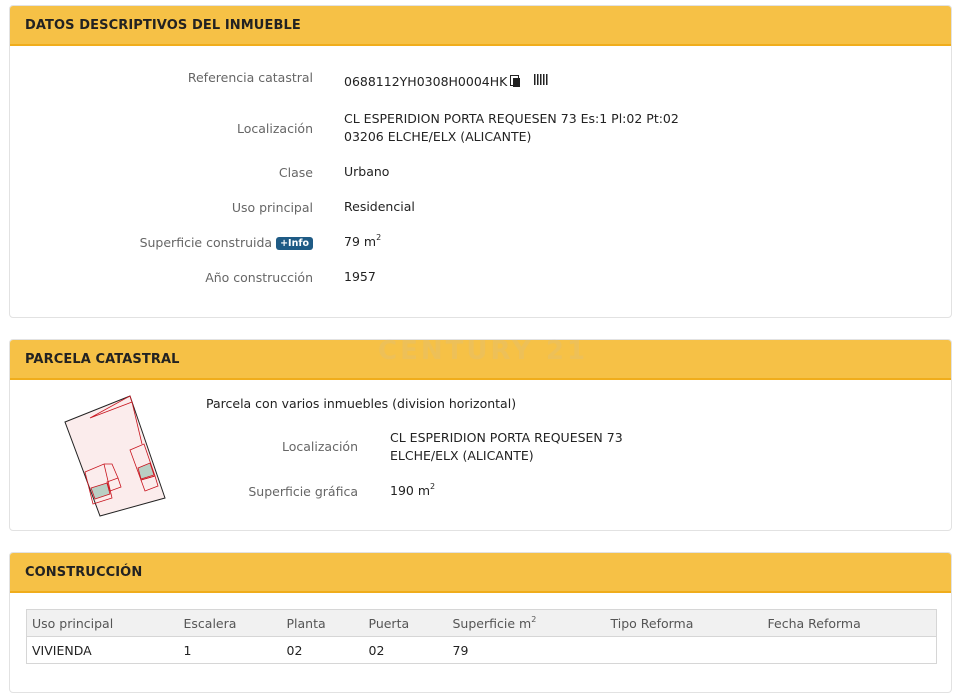 This screenshot has height=698, width=957. What do you see at coordinates (259, 277) in the screenshot?
I see `ano-construccion-label: Año construcción` at bounding box center [259, 277].